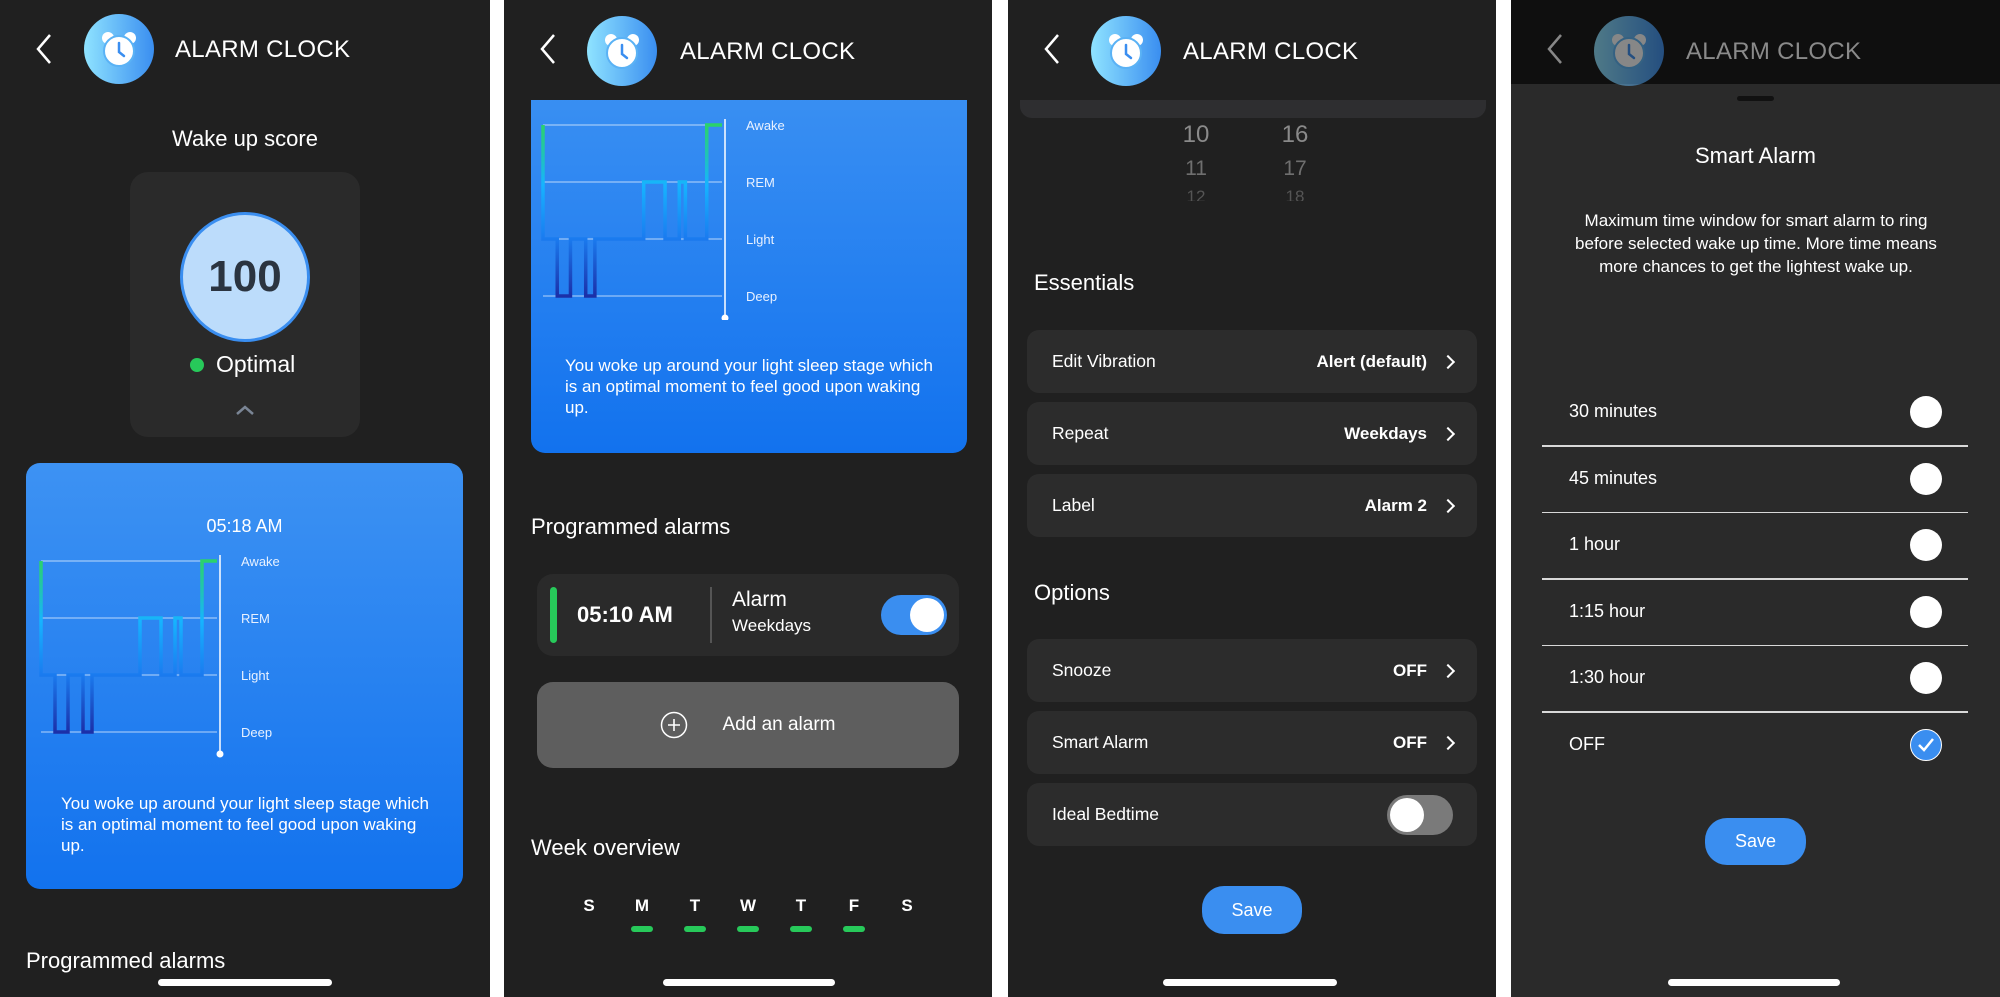 This screenshot has height=997, width=2000. I want to click on day-label: M, so click(642, 905).